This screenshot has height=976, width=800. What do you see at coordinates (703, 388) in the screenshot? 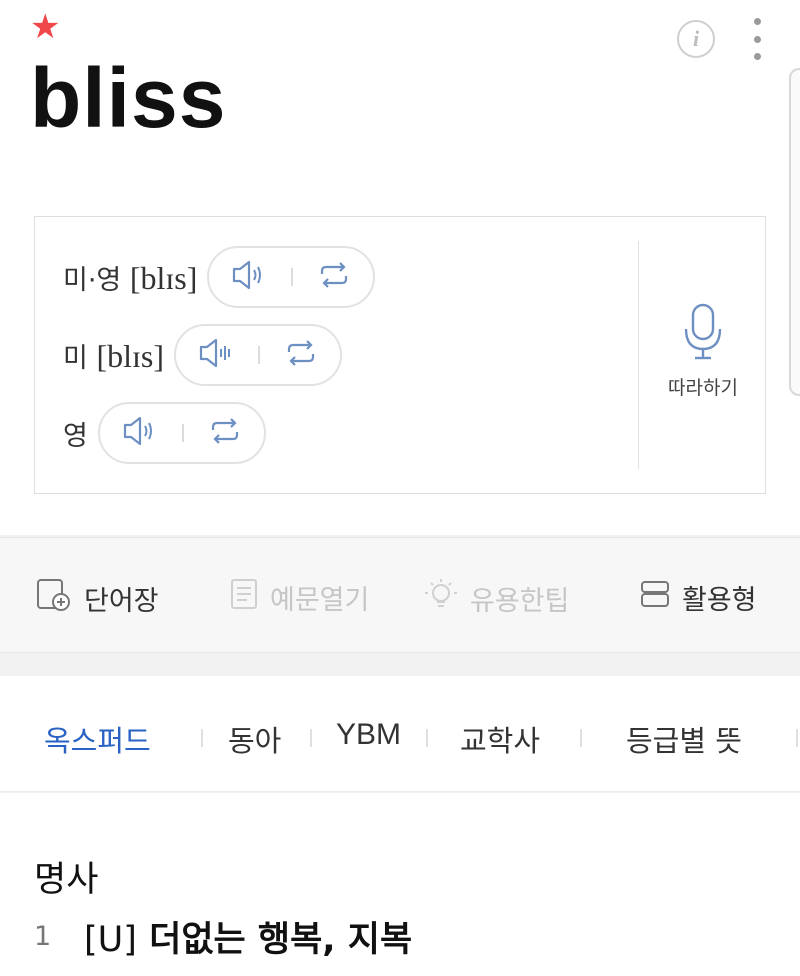
I see `follow-along-label: 따라하기` at bounding box center [703, 388].